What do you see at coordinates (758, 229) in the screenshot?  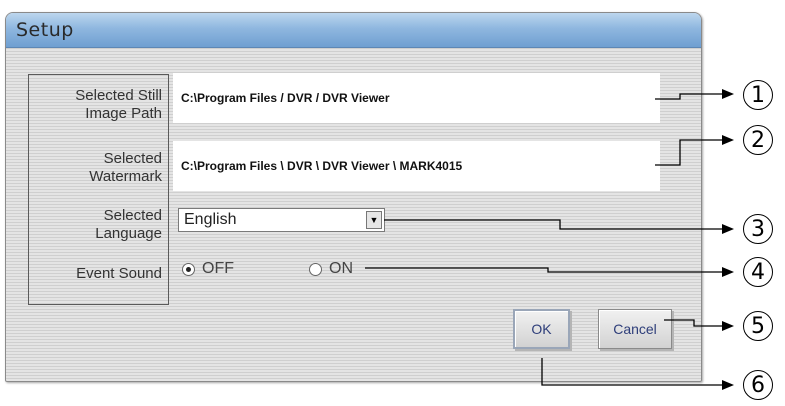 I see `callout-number-3: 3` at bounding box center [758, 229].